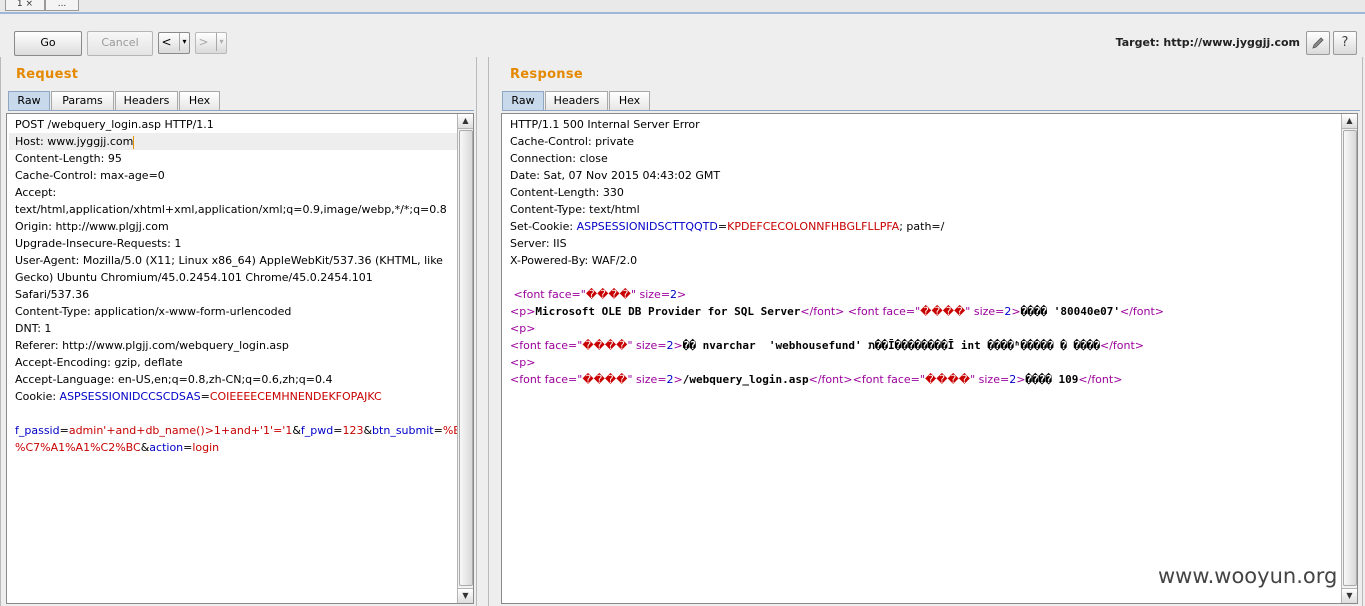  What do you see at coordinates (92, 226) in the screenshot?
I see `request-line: Origin: http://www.plgjj.com` at bounding box center [92, 226].